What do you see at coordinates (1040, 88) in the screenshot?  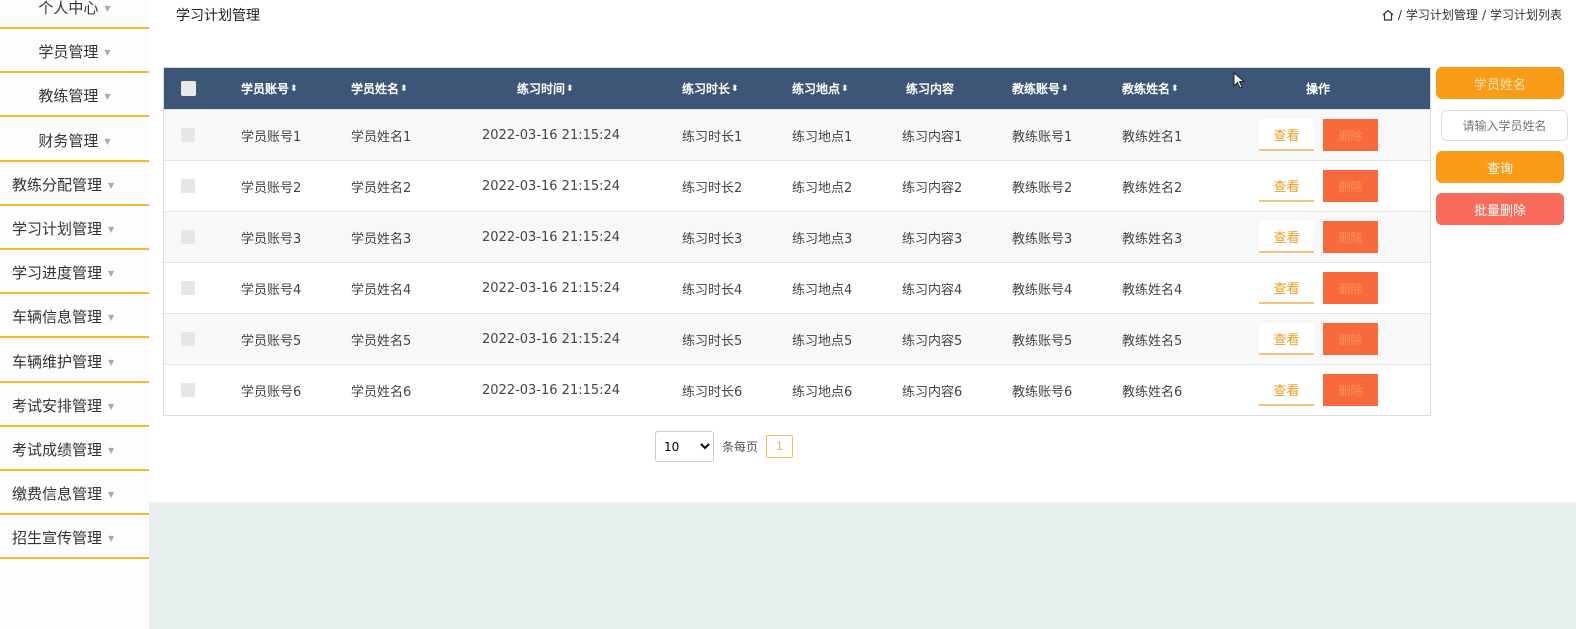 I see `column-header-coach-account: 教练账号 ⬍` at bounding box center [1040, 88].